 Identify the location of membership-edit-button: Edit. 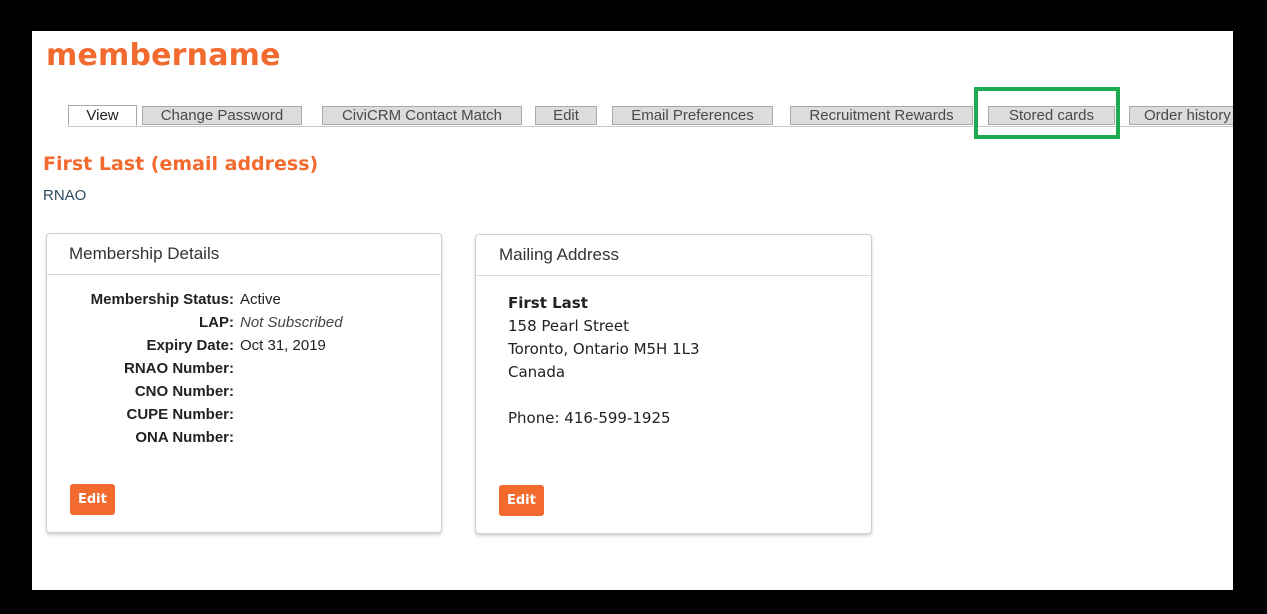
(92, 499).